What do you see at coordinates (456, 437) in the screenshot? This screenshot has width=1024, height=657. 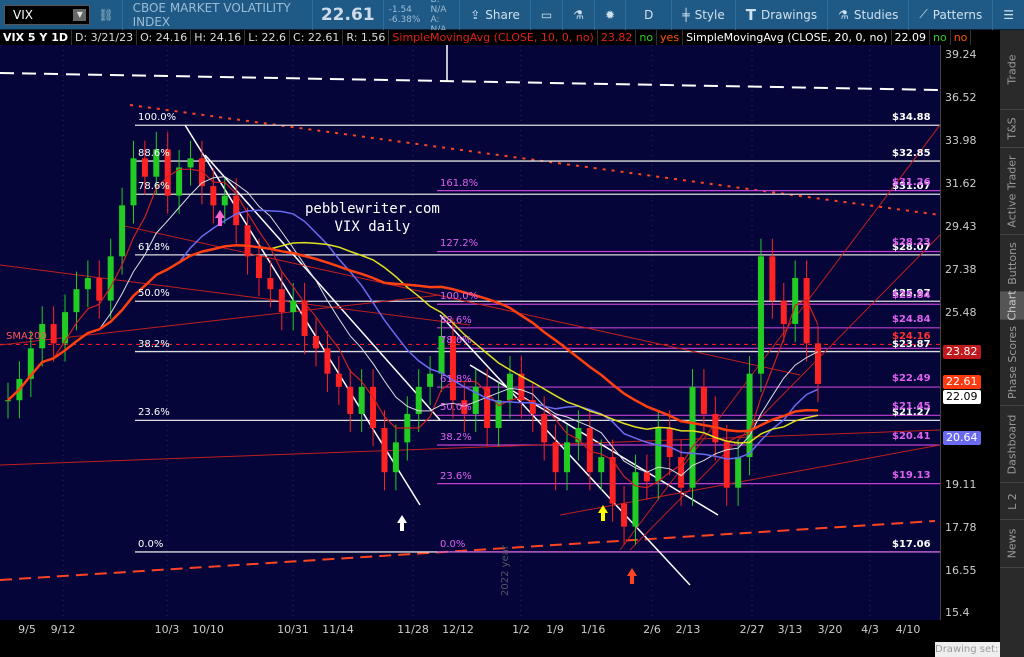 I see `fib-ext-pct-label: 38.2%` at bounding box center [456, 437].